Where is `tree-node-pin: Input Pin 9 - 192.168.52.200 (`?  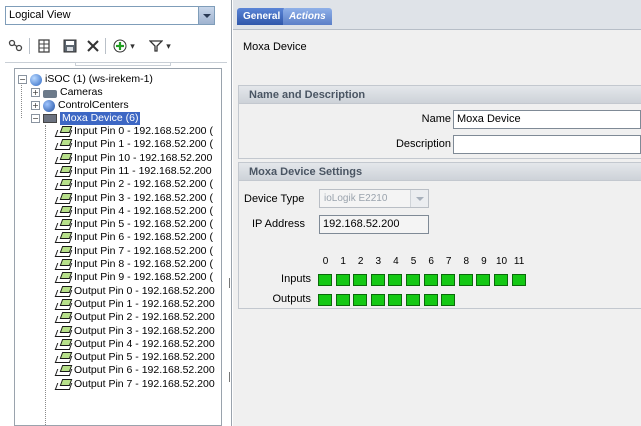 tree-node-pin: Input Pin 9 - 192.168.52.200 ( is located at coordinates (134, 277).